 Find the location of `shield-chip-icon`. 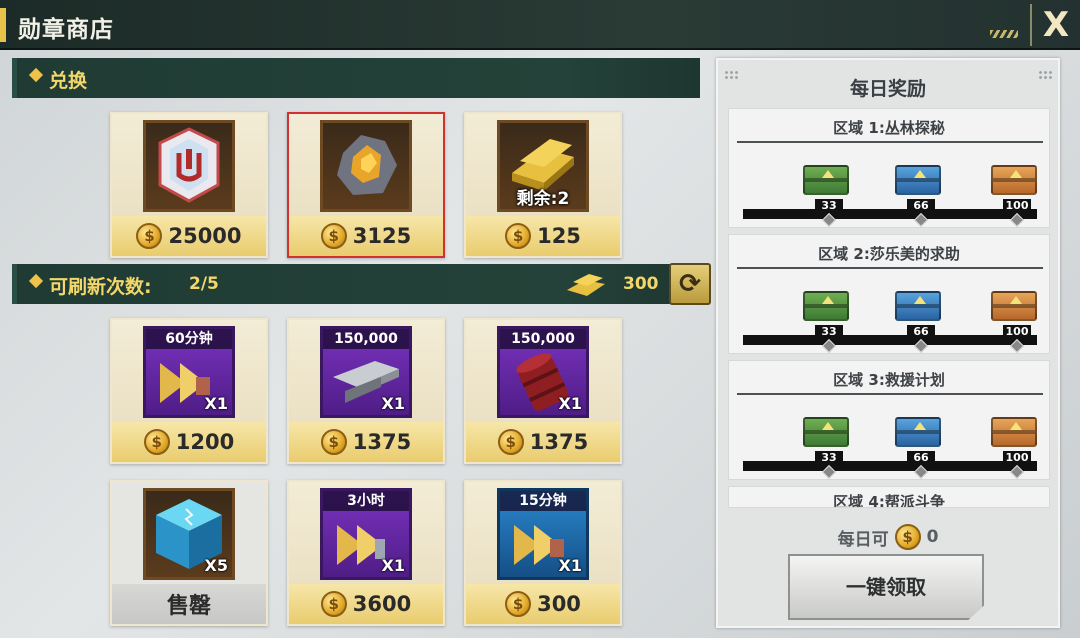

shield-chip-icon is located at coordinates (189, 166).